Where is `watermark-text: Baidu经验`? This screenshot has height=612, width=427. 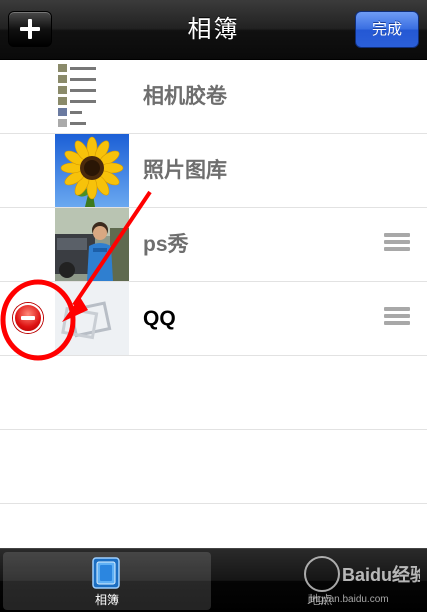 watermark-text: Baidu经验 is located at coordinates (381, 574).